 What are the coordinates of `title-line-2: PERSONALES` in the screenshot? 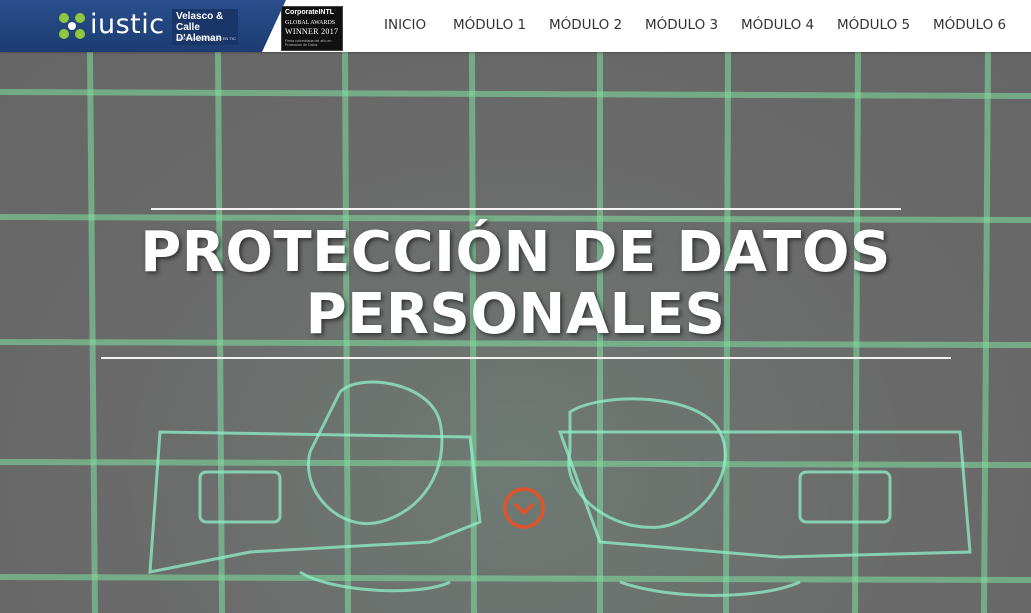 It's located at (515, 314).